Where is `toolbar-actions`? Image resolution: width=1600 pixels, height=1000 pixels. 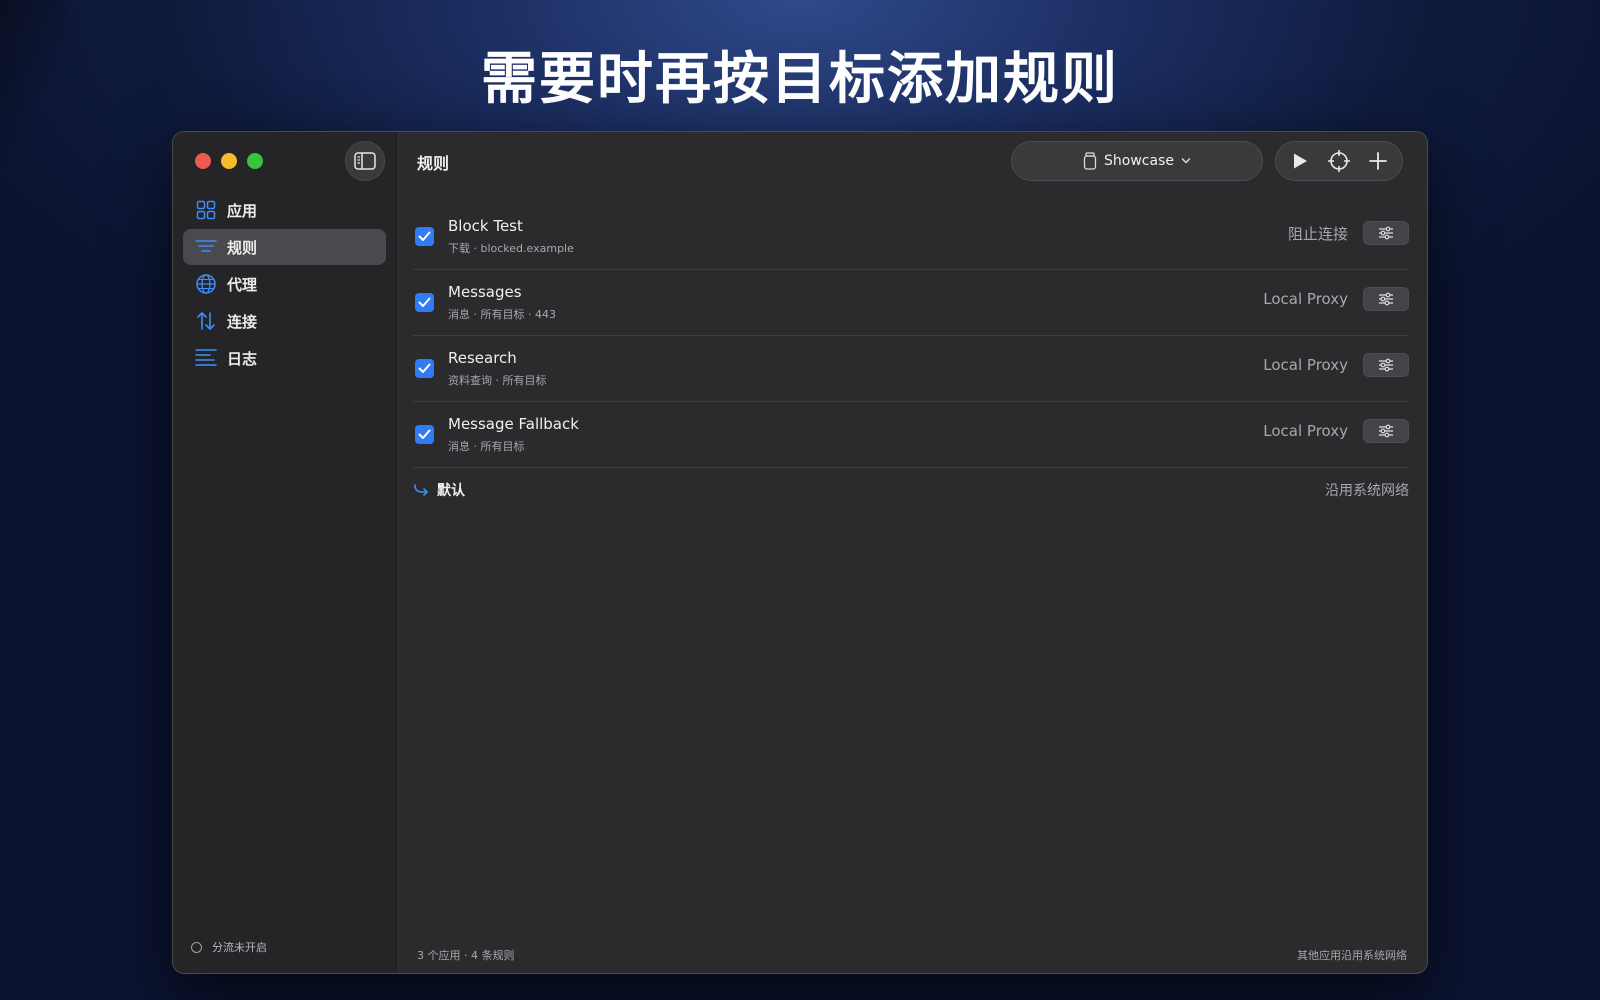
toolbar-actions is located at coordinates (1339, 161).